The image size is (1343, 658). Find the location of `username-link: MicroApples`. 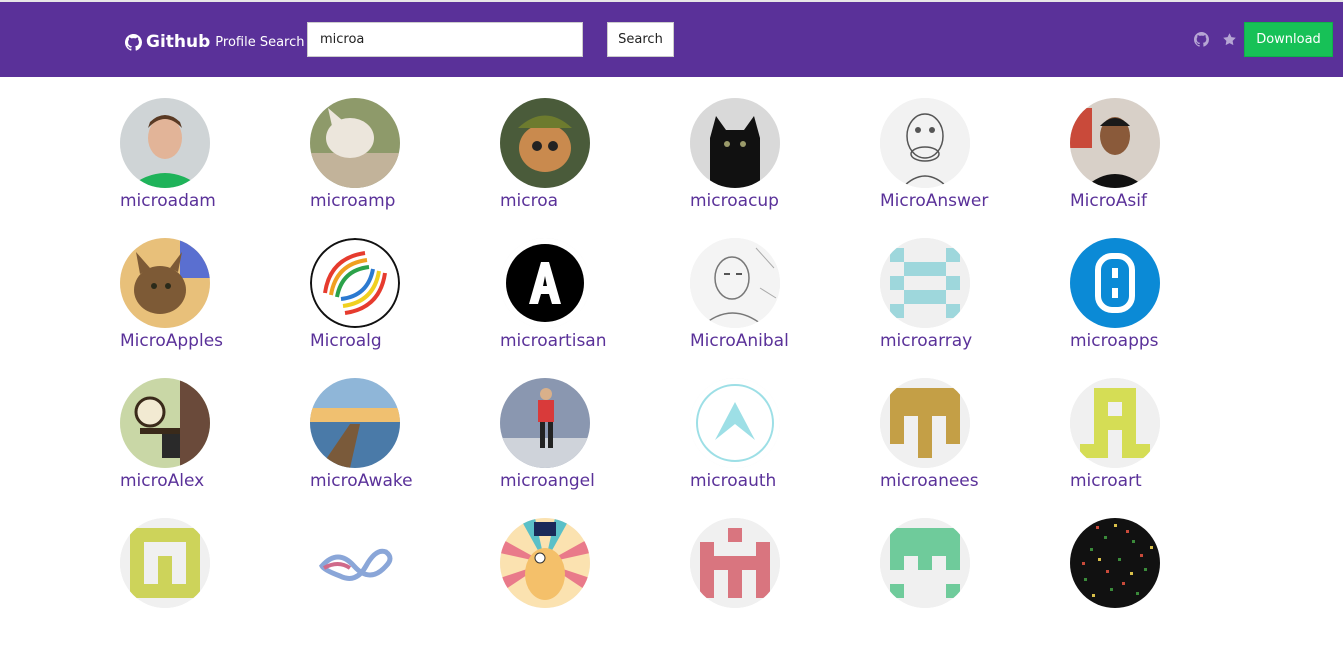

username-link: MicroApples is located at coordinates (215, 341).